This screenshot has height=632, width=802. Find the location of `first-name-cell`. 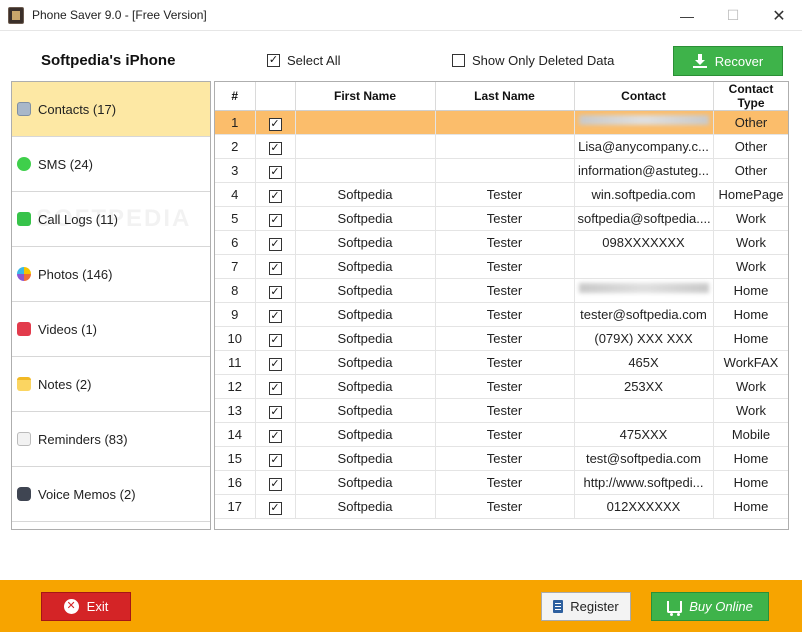

first-name-cell is located at coordinates (365, 146).